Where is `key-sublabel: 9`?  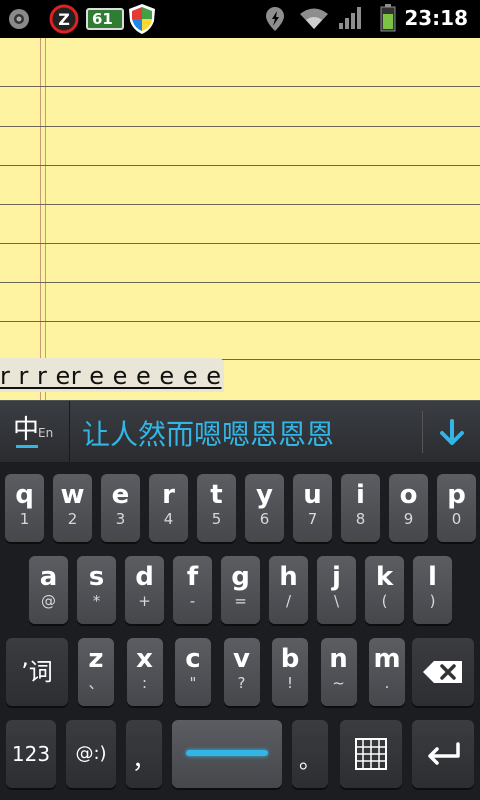 key-sublabel: 9 is located at coordinates (408, 519).